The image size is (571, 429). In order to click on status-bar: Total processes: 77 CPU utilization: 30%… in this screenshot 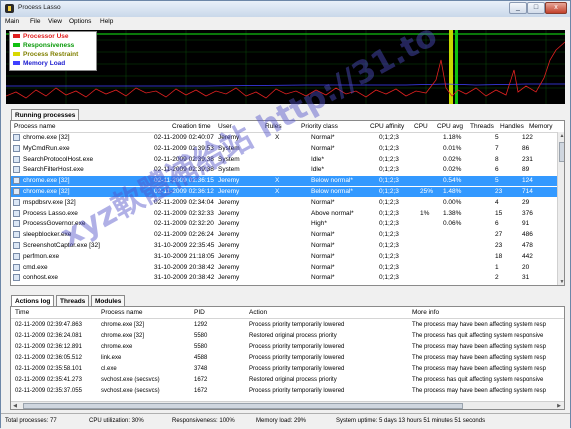, I will do `click(285, 421)`.